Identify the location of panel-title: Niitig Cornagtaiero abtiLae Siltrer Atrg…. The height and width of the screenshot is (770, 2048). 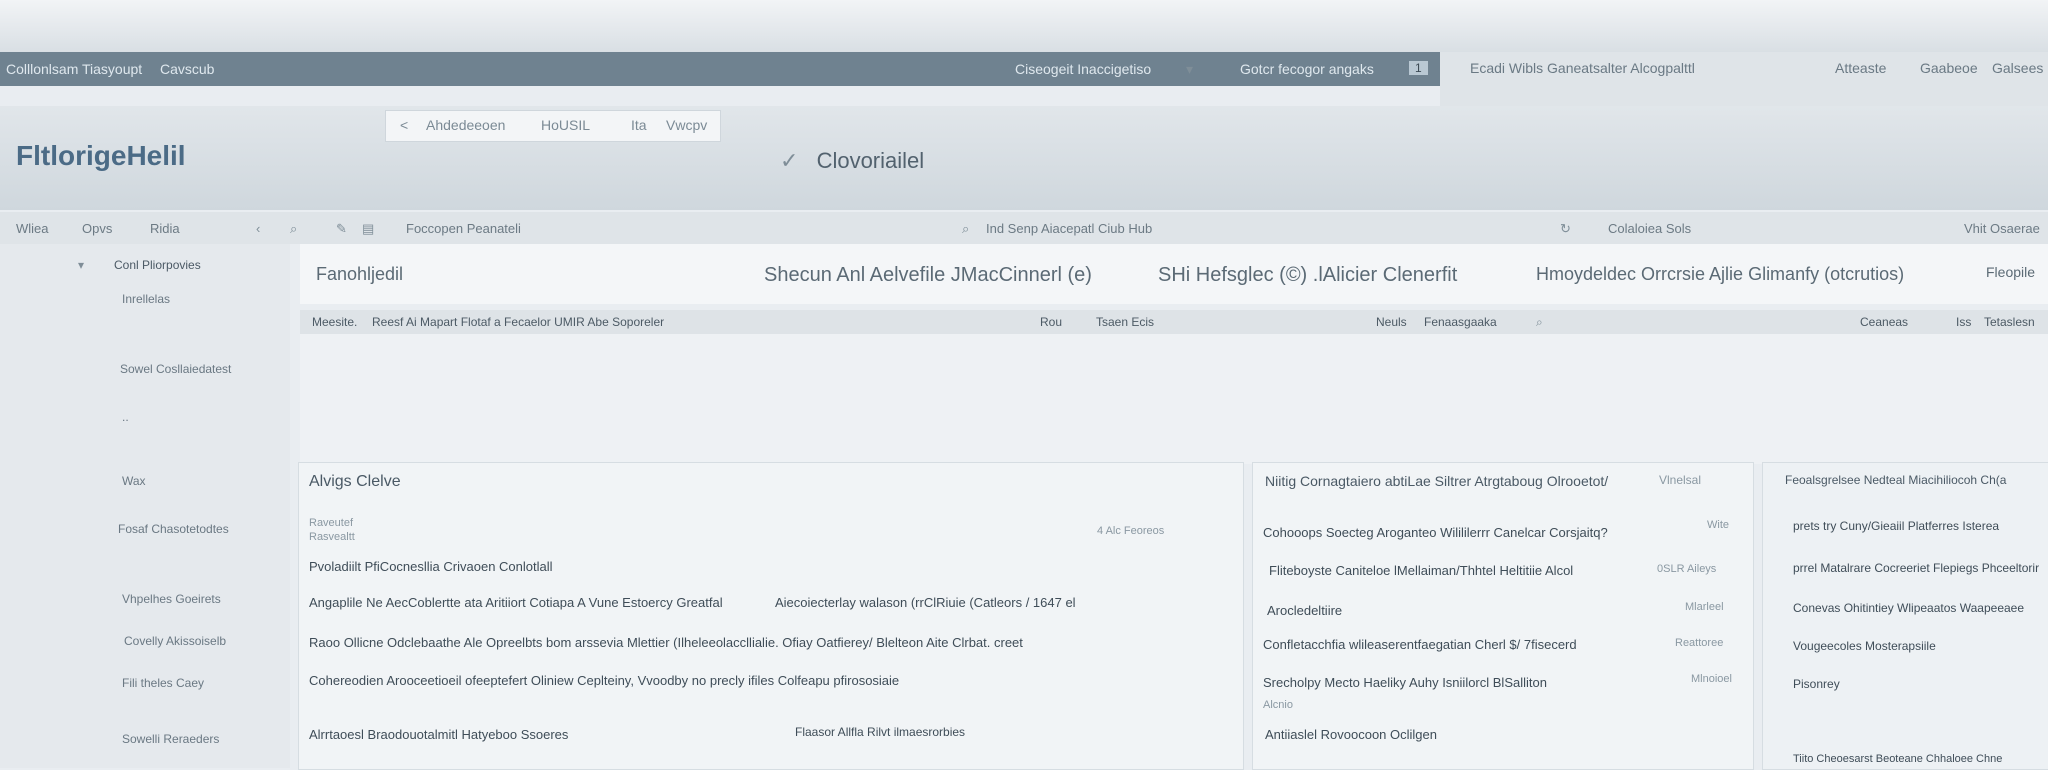
(1437, 481).